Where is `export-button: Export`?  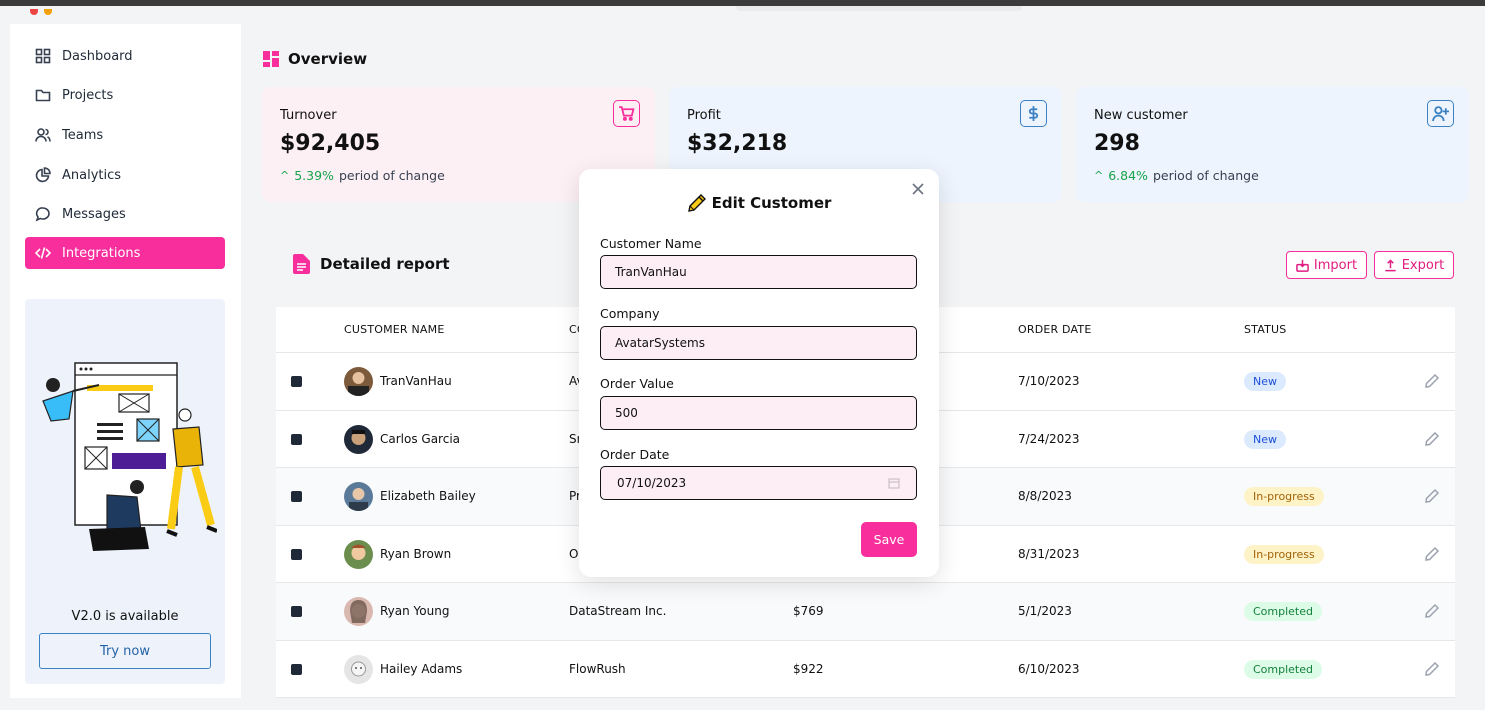 export-button: Export is located at coordinates (1414, 265).